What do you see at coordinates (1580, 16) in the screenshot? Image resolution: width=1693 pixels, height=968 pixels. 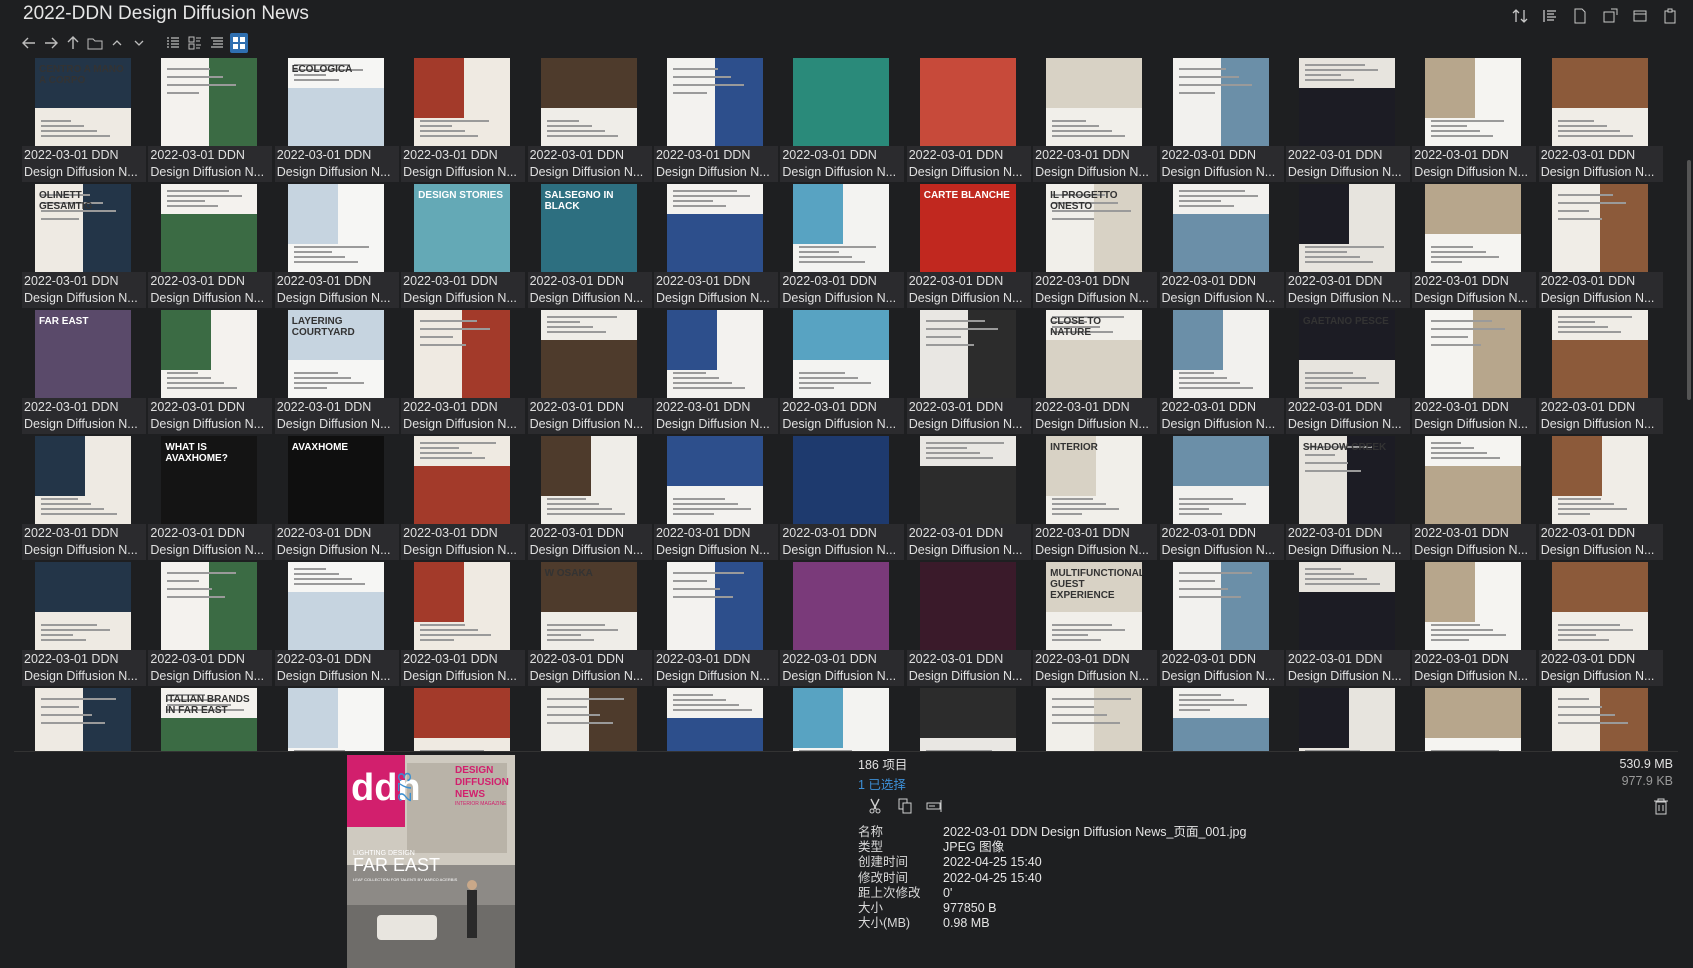 I see `file-icon` at bounding box center [1580, 16].